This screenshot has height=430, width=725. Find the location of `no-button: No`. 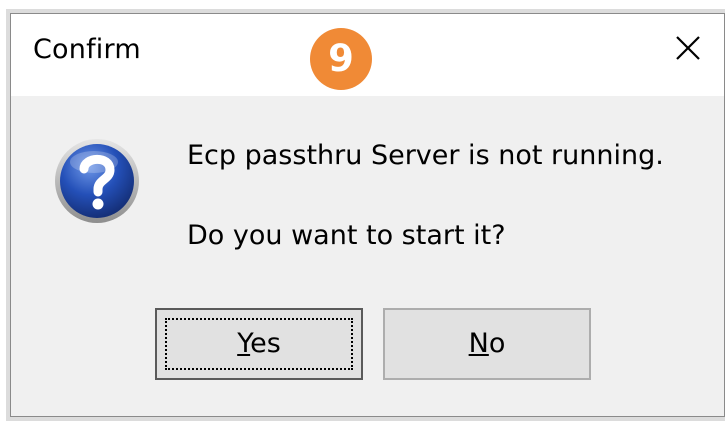

no-button: No is located at coordinates (487, 344).